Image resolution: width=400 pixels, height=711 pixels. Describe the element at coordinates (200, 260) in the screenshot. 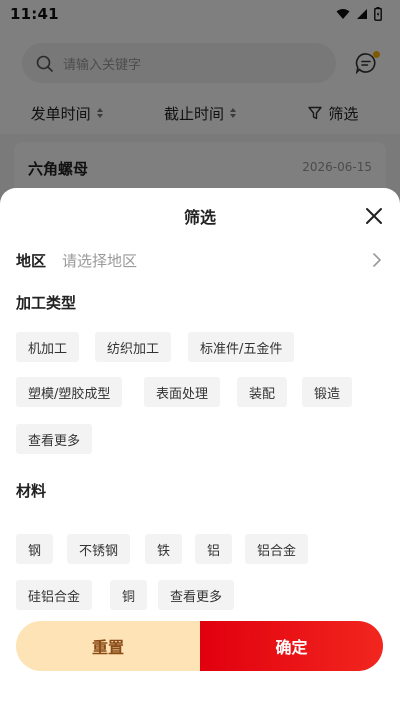

I see `region-selector: 地区 请选择地区` at that location.